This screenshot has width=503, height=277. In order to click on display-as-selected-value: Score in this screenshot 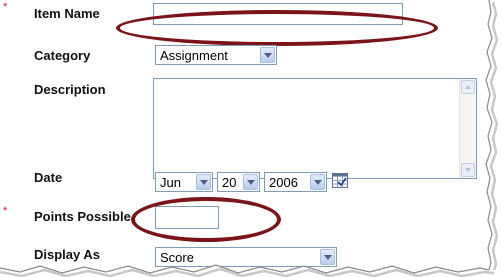, I will do `click(177, 257)`.